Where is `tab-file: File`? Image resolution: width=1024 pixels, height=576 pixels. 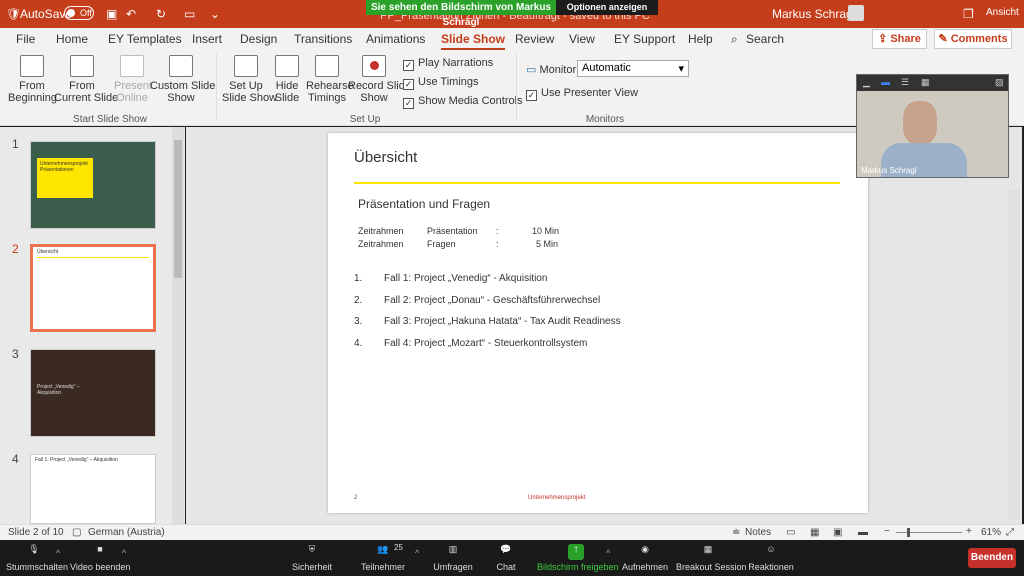
tab-file: File is located at coordinates (25, 39).